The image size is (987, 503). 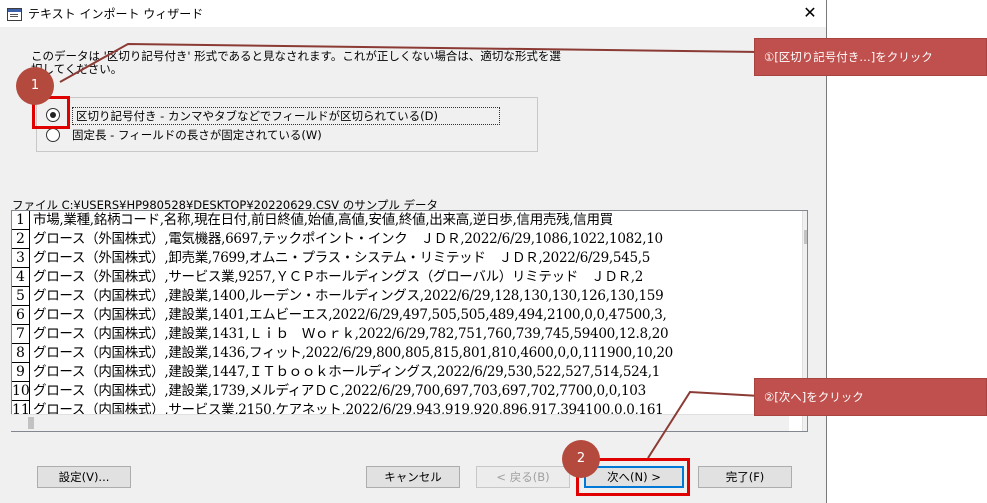 I want to click on callout-step-1: ①[区切り記号付き…]をクリック, so click(x=870, y=57).